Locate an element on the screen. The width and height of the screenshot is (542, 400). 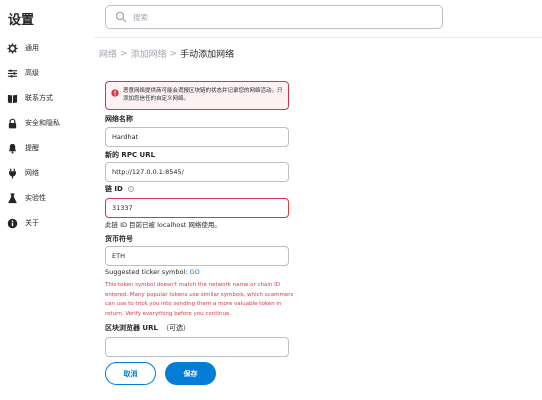
sidebar-item-label: 安全和隐私 is located at coordinates (42, 123).